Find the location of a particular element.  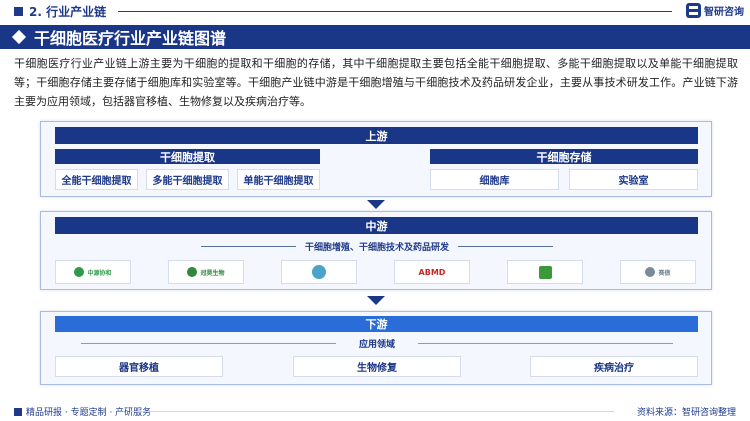

page-title: 干细胞医疗行业产业链图谱 is located at coordinates (130, 38).